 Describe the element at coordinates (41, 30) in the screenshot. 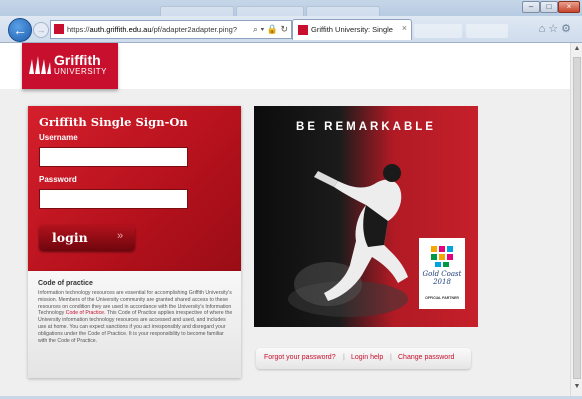

I see `forward-button: →` at that location.